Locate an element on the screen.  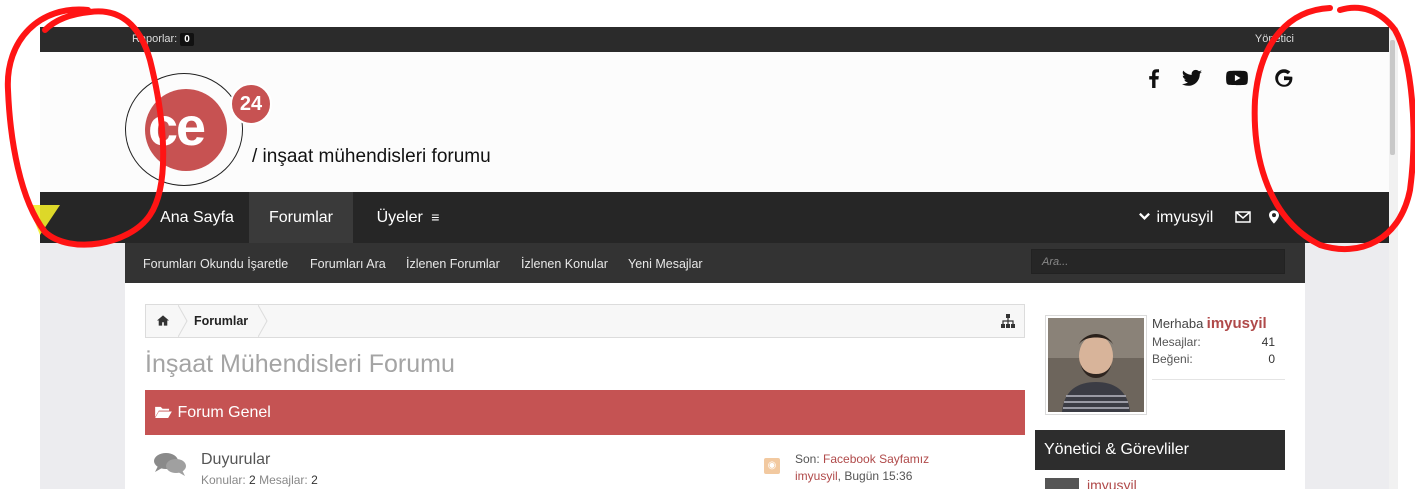
topics-count: 2 is located at coordinates (252, 480).